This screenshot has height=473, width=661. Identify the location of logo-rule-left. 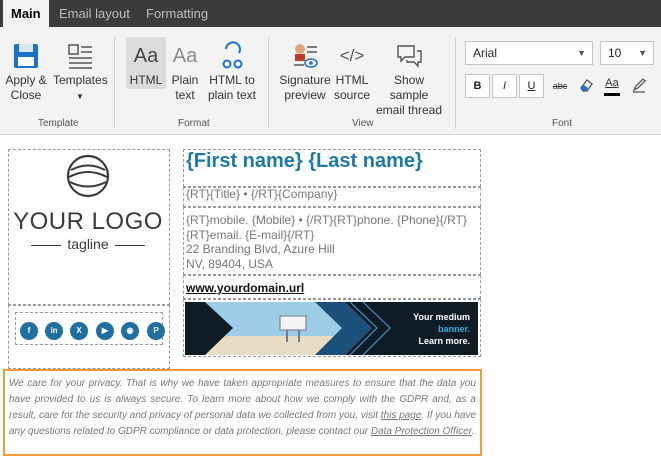
(46, 245).